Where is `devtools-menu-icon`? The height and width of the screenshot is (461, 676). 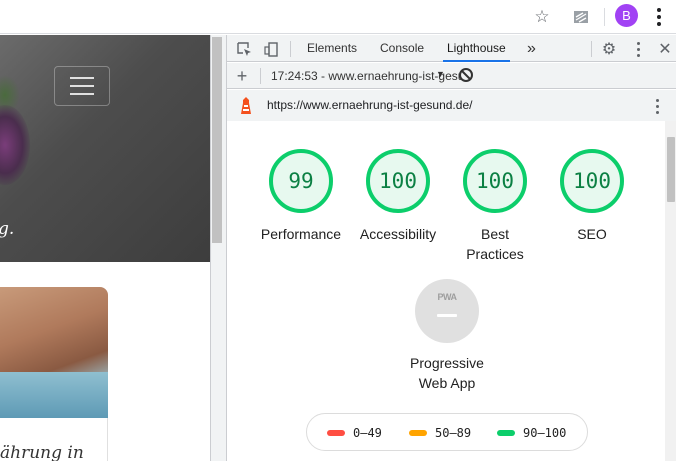
devtools-menu-icon is located at coordinates (638, 49).